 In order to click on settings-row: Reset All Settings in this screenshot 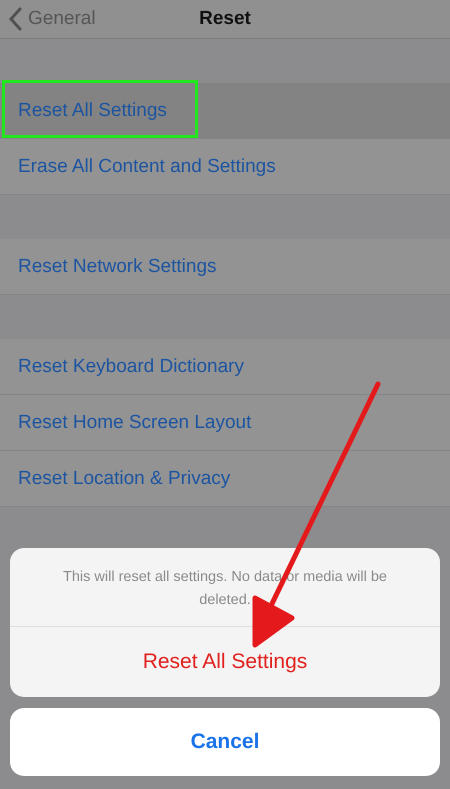, I will do `click(225, 111)`.